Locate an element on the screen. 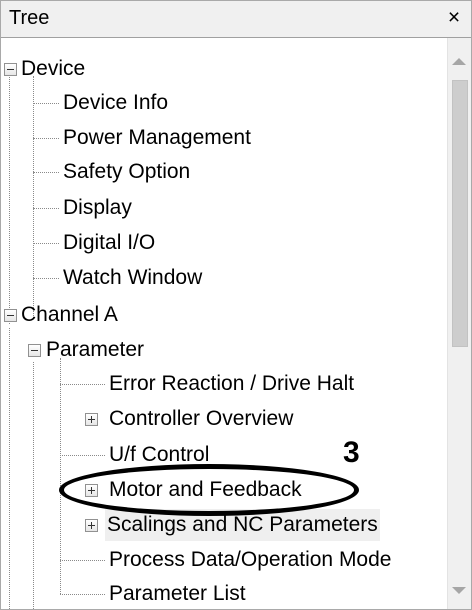  tree-node-display: Display is located at coordinates (97, 208).